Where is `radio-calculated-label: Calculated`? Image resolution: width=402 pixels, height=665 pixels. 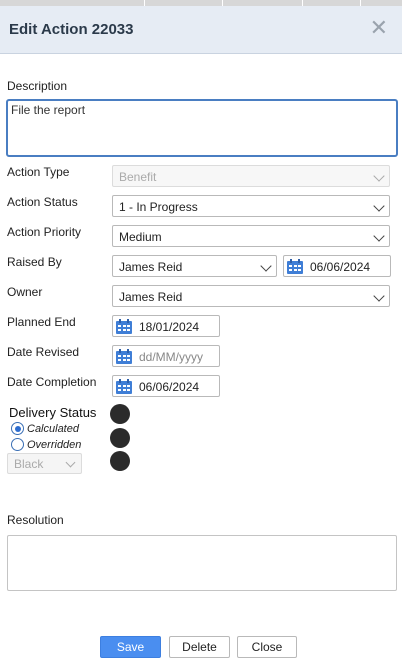
radio-calculated-label: Calculated is located at coordinates (53, 428).